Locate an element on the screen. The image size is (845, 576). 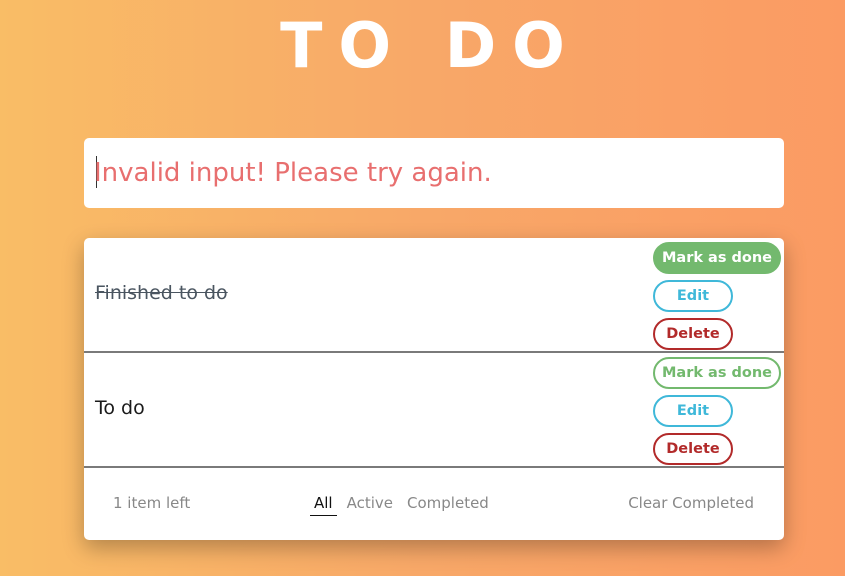
todo-item-text: Finished to do is located at coordinates (161, 293).